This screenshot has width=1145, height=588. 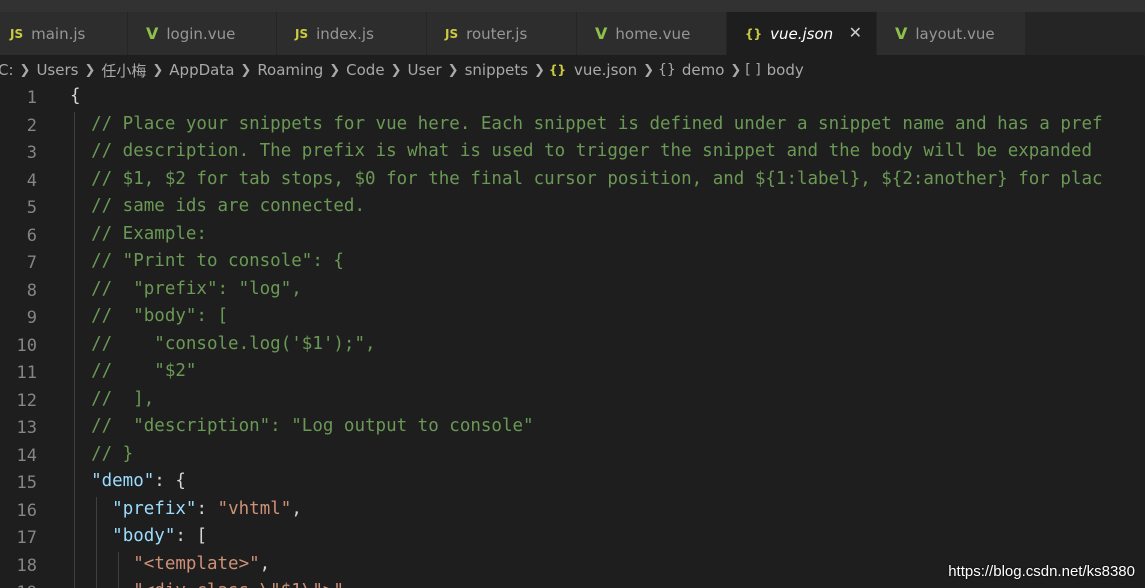 What do you see at coordinates (201, 70) in the screenshot?
I see `breadcrumb-item: AppData` at bounding box center [201, 70].